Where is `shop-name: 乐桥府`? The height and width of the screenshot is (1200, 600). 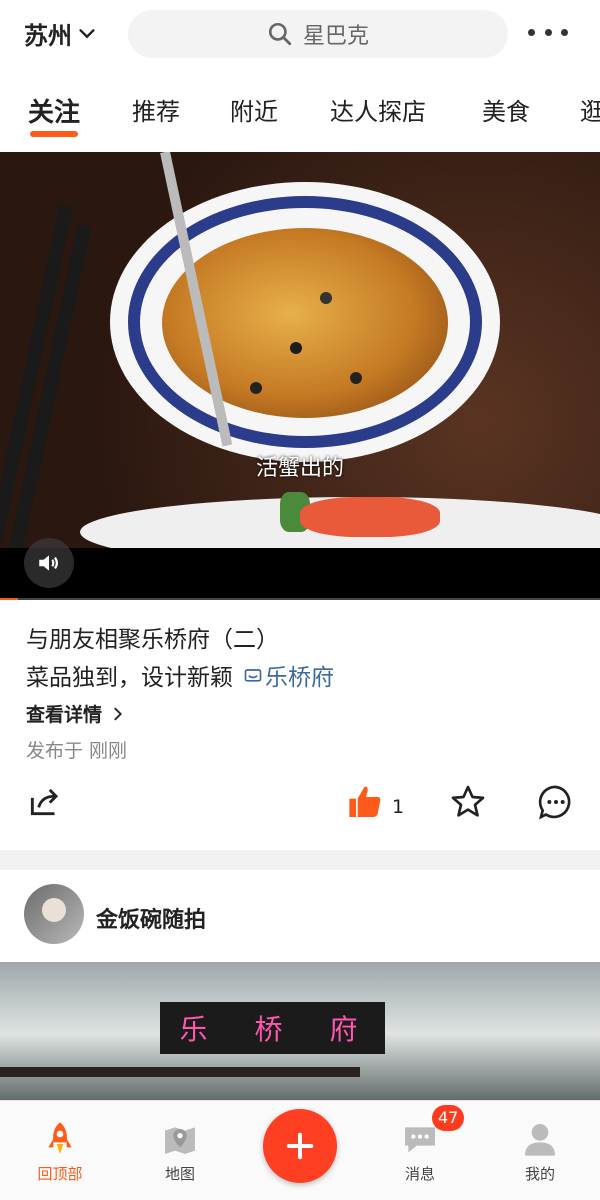
shop-name: 乐桥府 is located at coordinates (299, 678).